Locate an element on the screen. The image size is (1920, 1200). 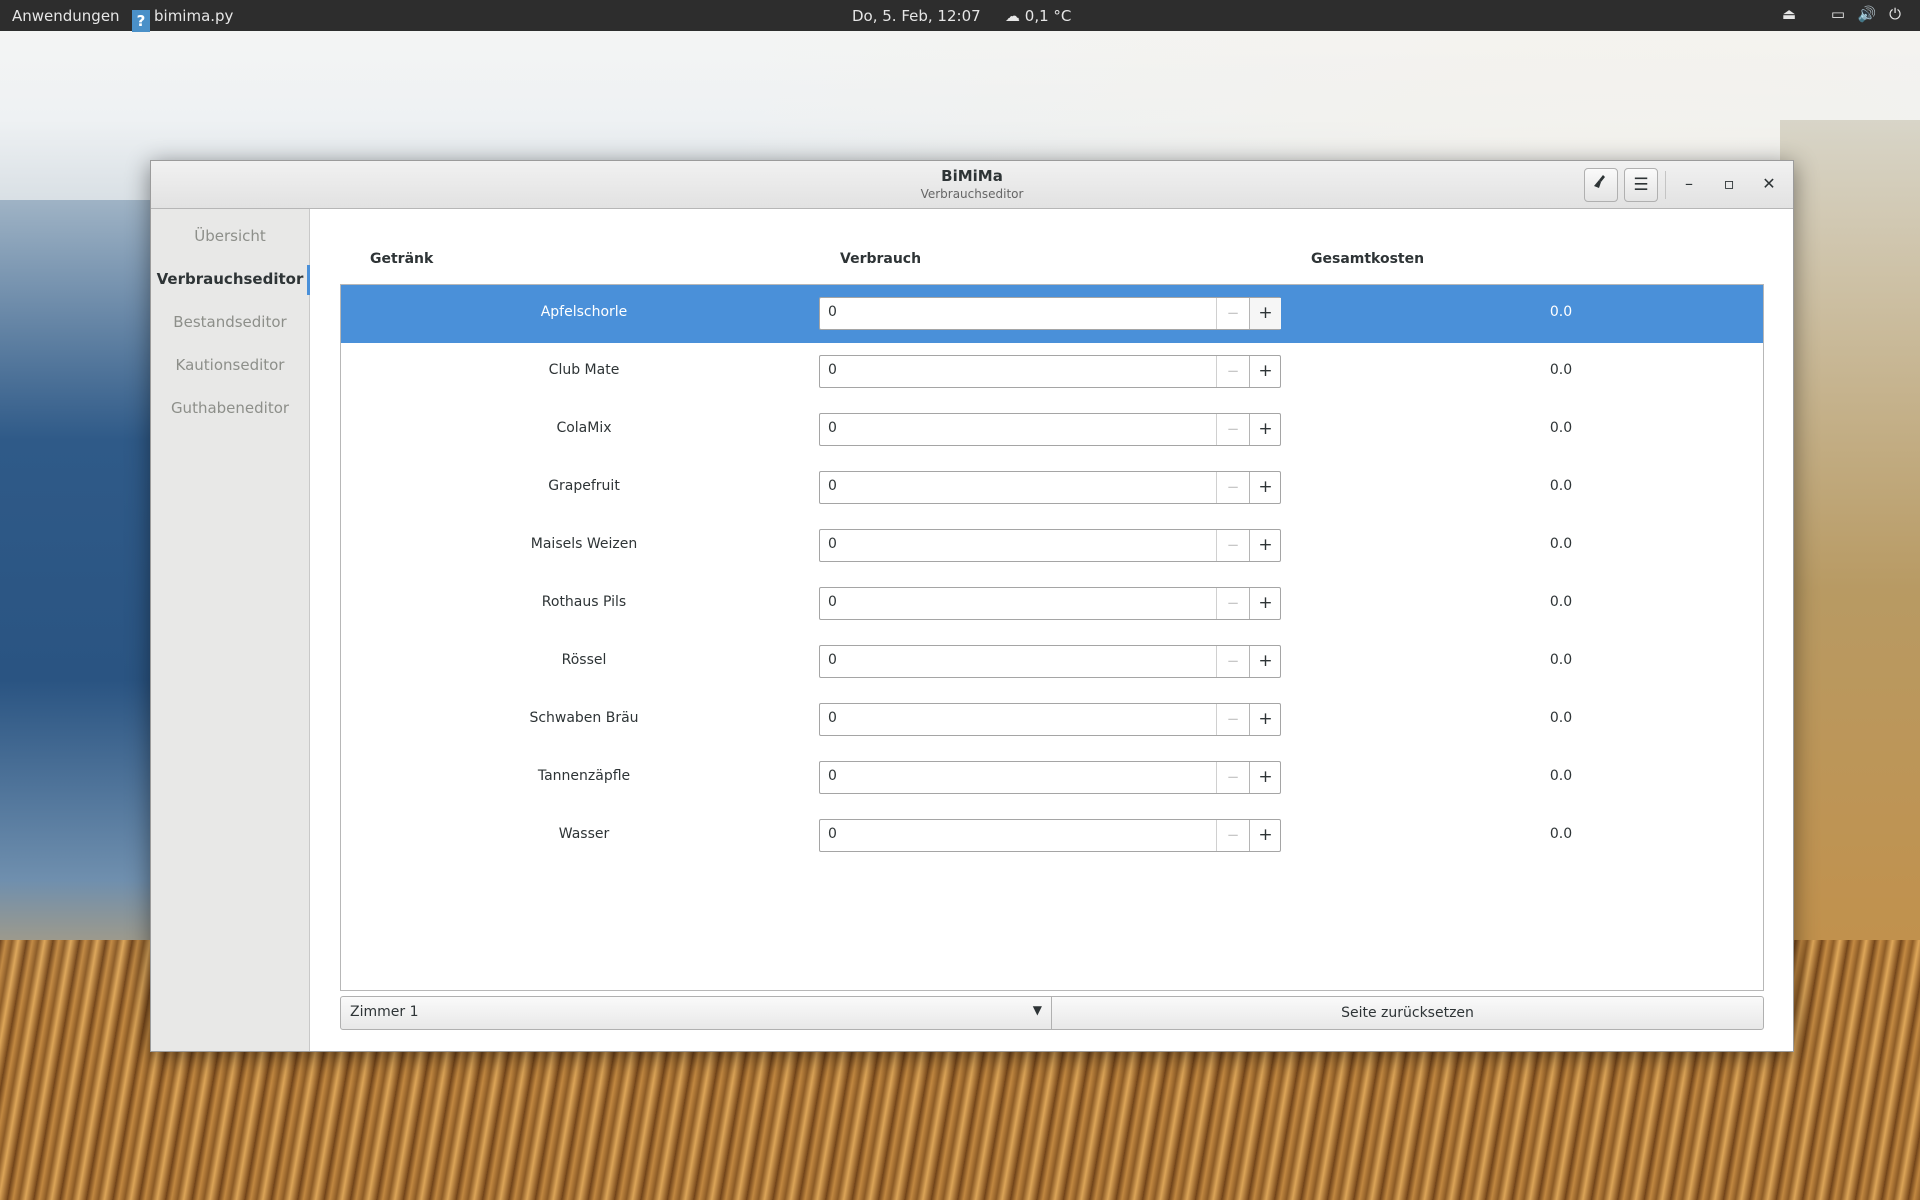
eject-icon: ⏏ is located at coordinates (1789, 15).